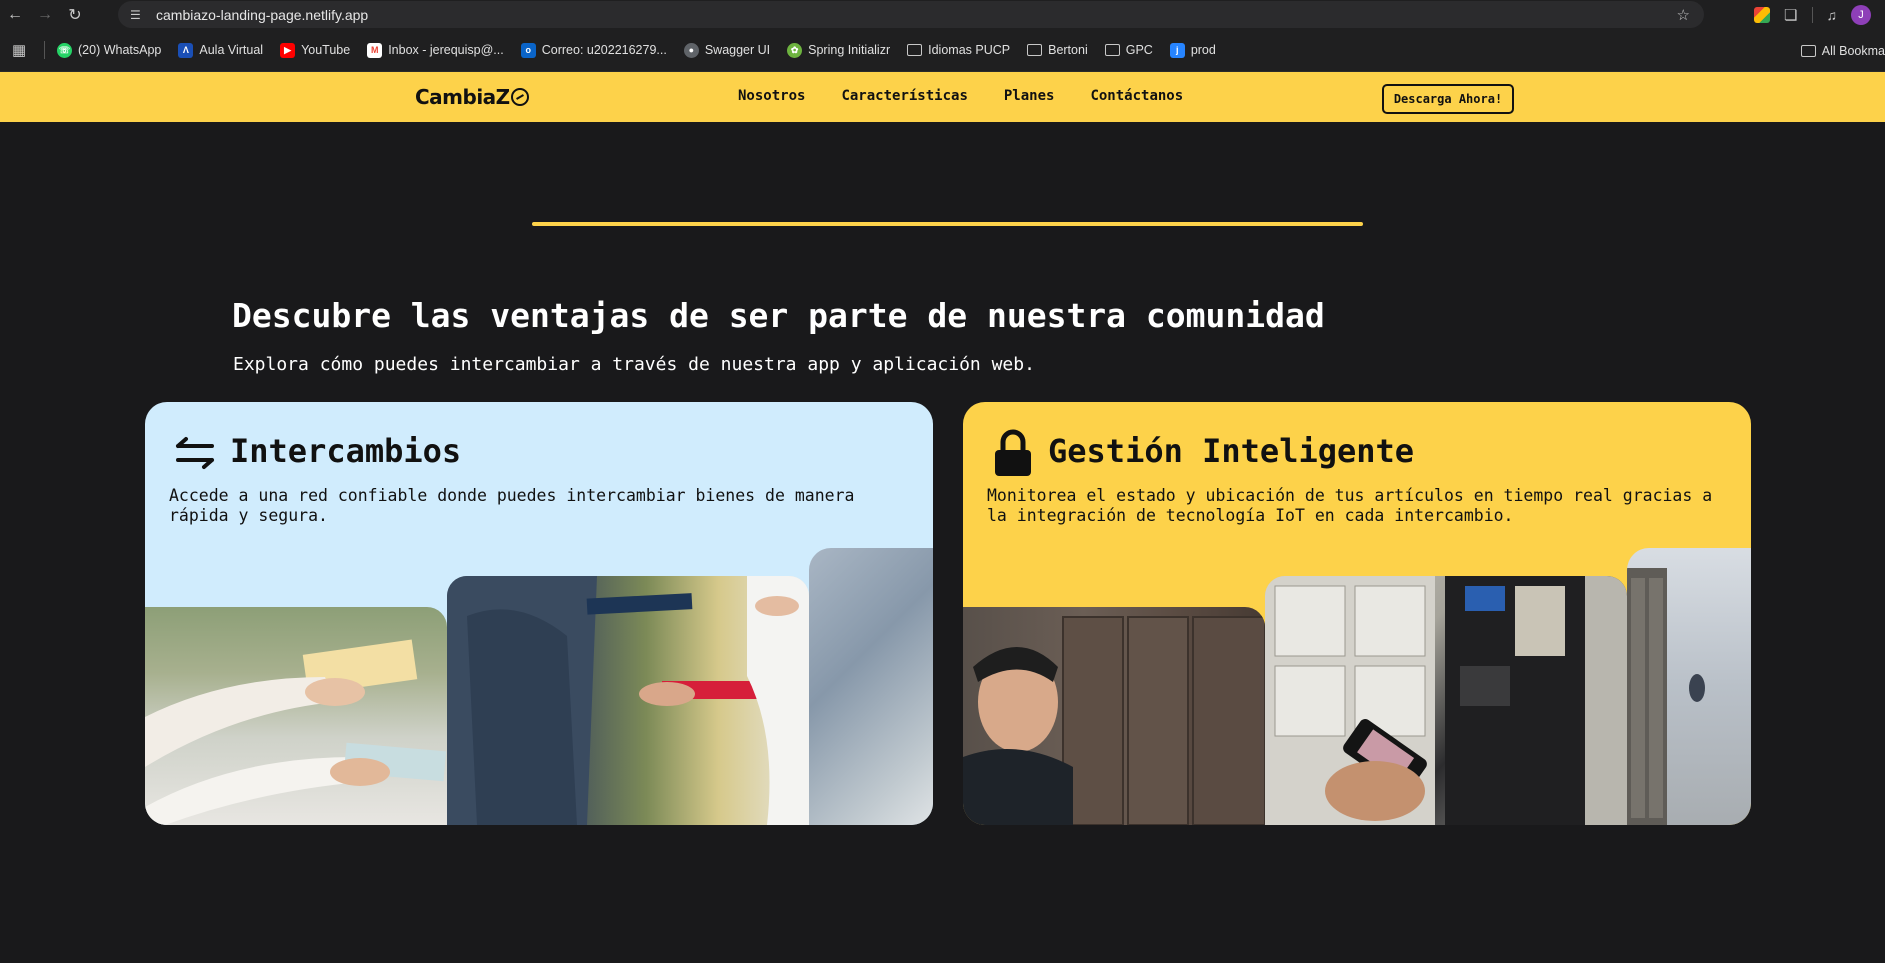 The image size is (1885, 963). Describe the element at coordinates (326, 50) in the screenshot. I see `bookmark-label: YouTube` at that location.